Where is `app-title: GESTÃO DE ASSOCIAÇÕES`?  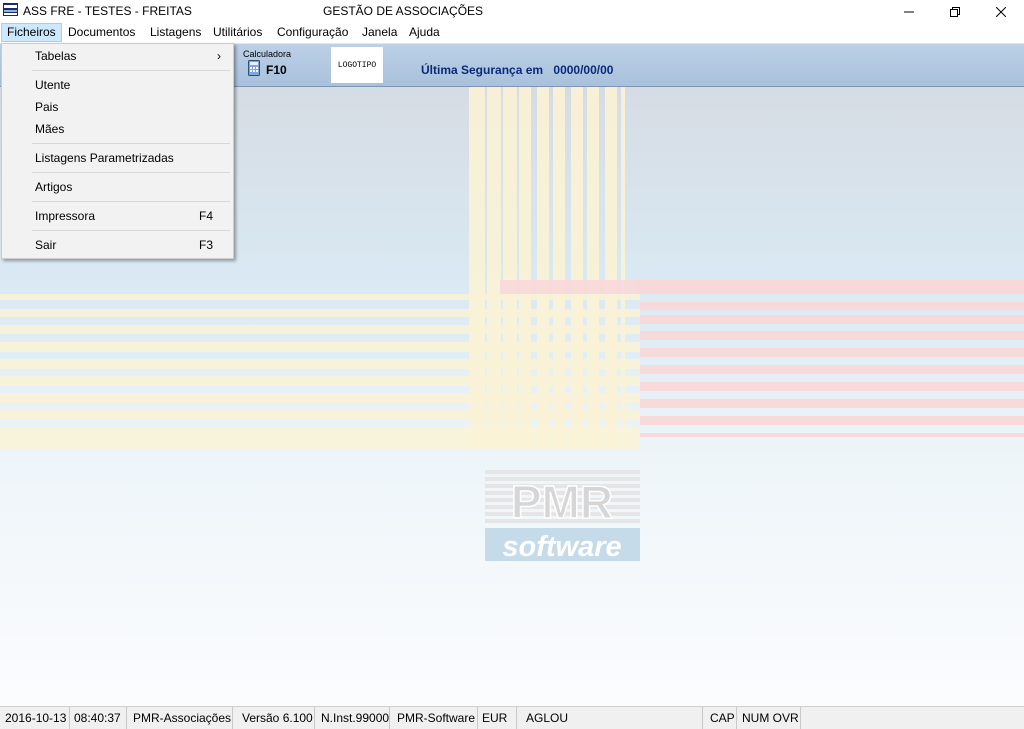 app-title: GESTÃO DE ASSOCIAÇÕES is located at coordinates (403, 11).